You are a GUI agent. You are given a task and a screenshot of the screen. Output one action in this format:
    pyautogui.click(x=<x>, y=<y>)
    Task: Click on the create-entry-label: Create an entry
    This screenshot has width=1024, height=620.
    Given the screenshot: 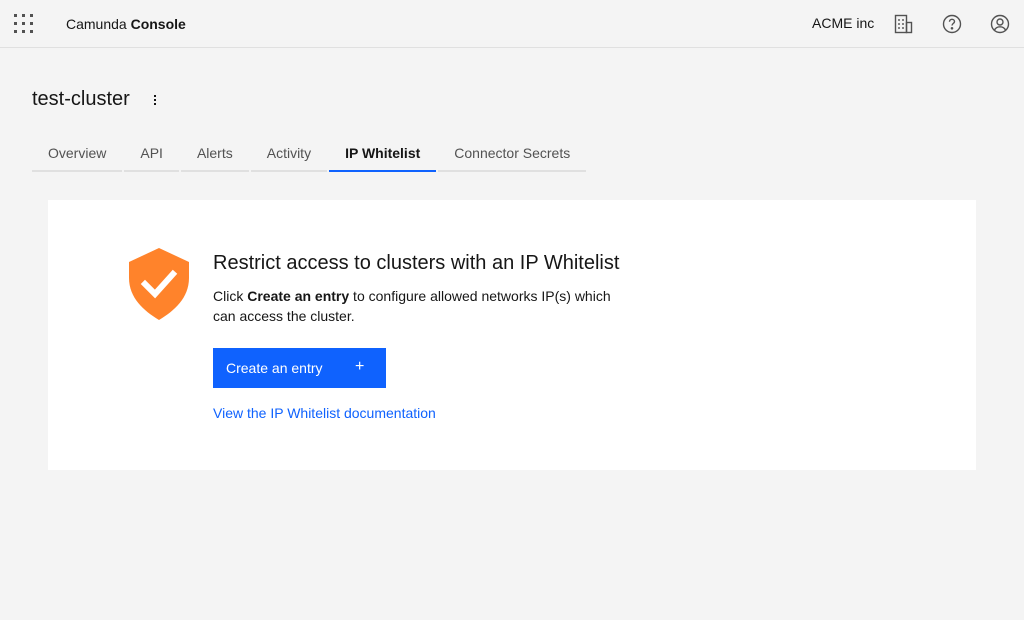 What is the action you would take?
    pyautogui.click(x=274, y=368)
    